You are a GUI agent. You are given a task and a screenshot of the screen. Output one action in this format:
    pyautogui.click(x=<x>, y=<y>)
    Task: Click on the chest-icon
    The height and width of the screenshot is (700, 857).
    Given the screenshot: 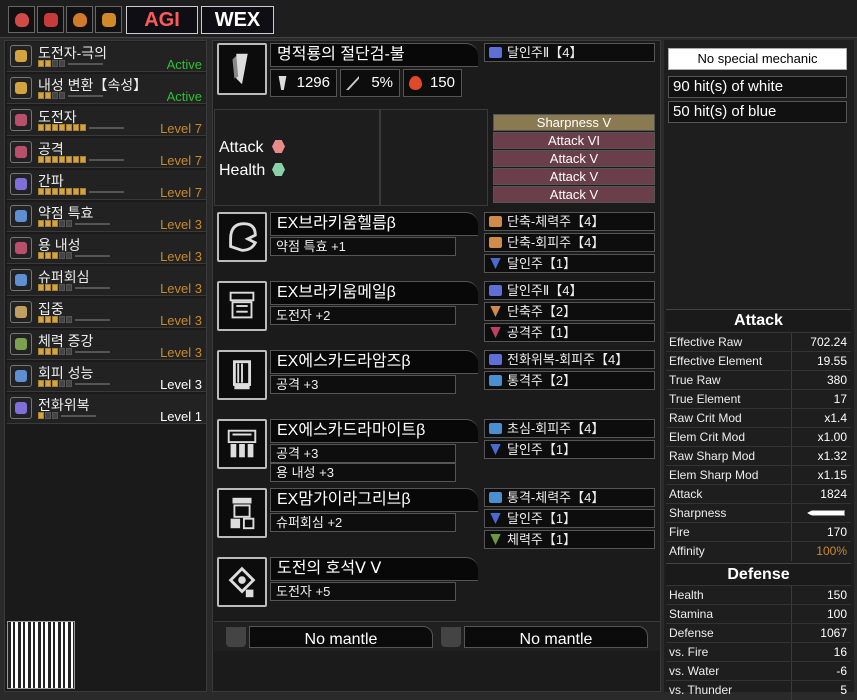 What is the action you would take?
    pyautogui.click(x=242, y=306)
    